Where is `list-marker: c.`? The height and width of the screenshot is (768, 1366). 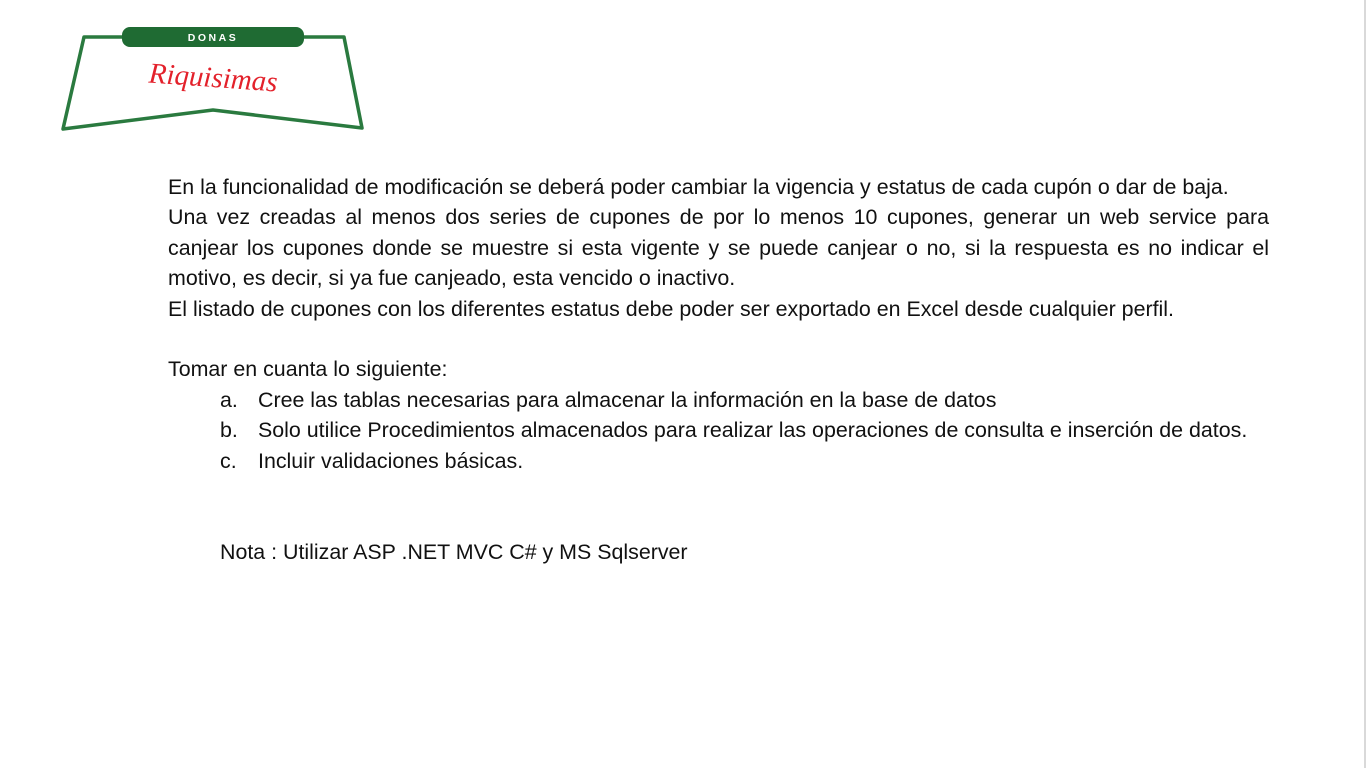 list-marker: c. is located at coordinates (228, 460).